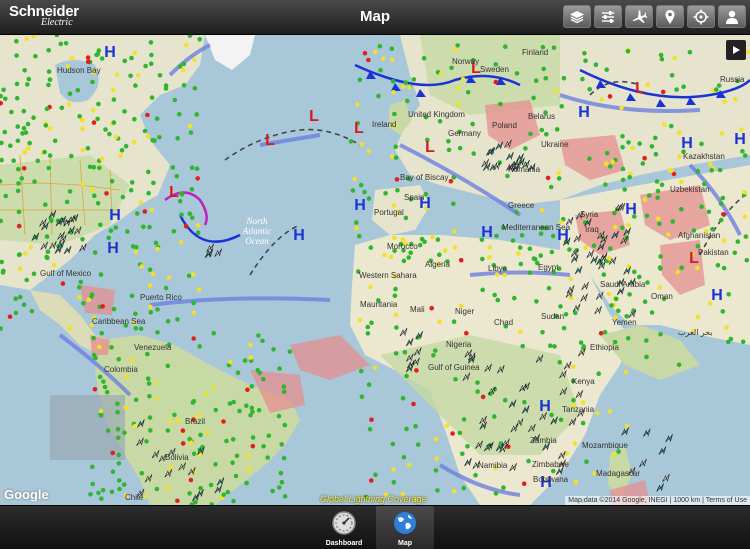 This screenshot has height=549, width=750. Describe the element at coordinates (487, 232) in the screenshot. I see `high-pressure-marker: H` at that location.